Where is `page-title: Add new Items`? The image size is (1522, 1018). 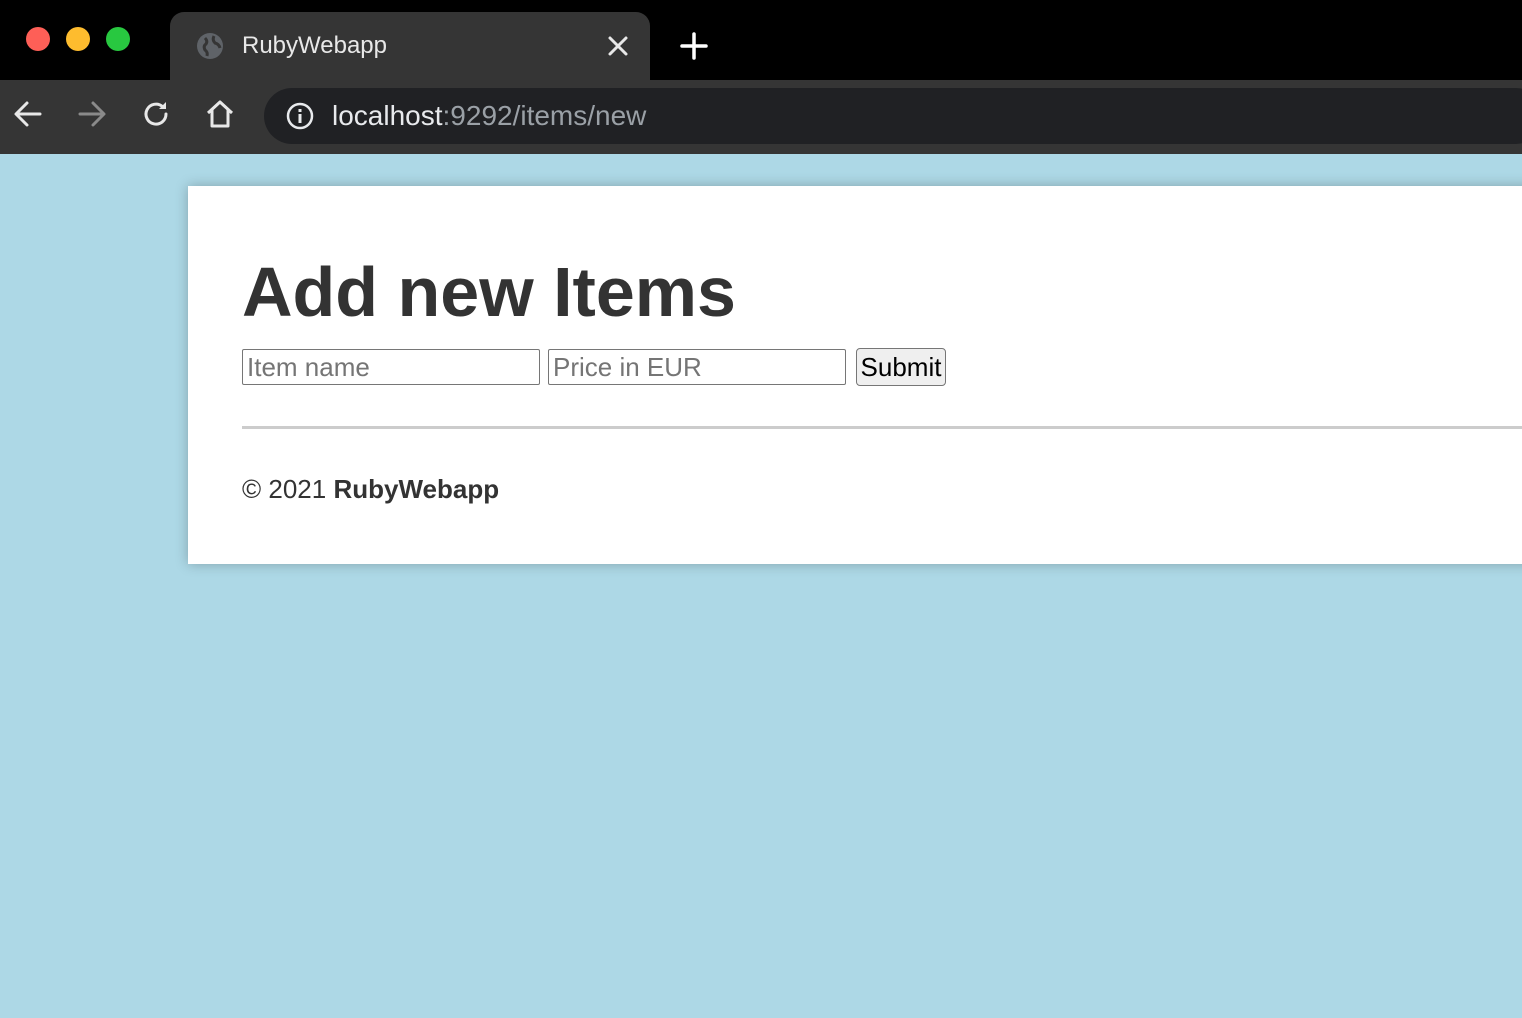 page-title: Add new Items is located at coordinates (489, 292).